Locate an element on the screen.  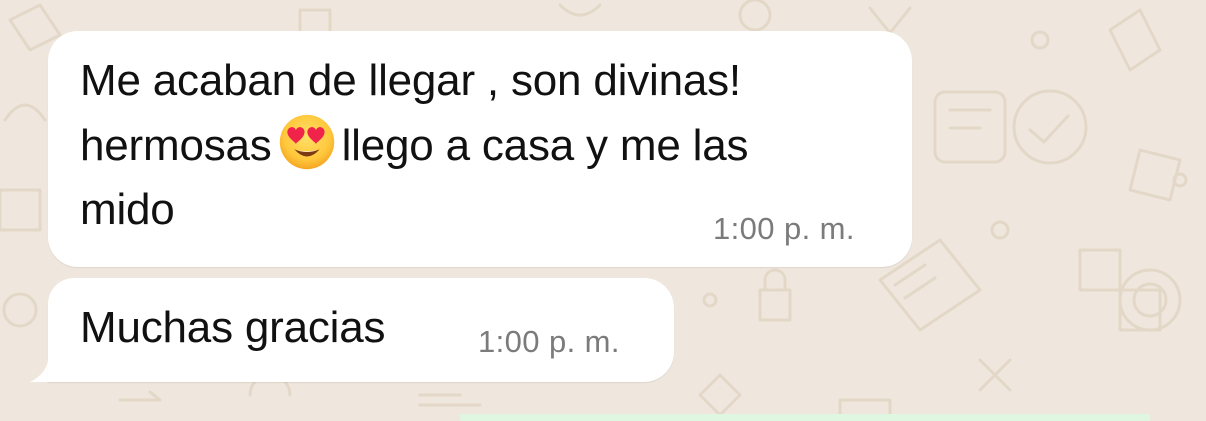
heart-eyes-emoji-icon is located at coordinates (306, 142).